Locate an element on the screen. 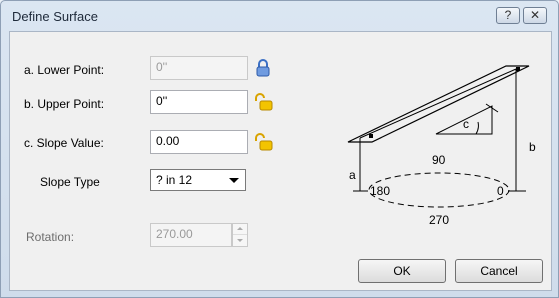  rotation-label: Rotation: is located at coordinates (50, 237).